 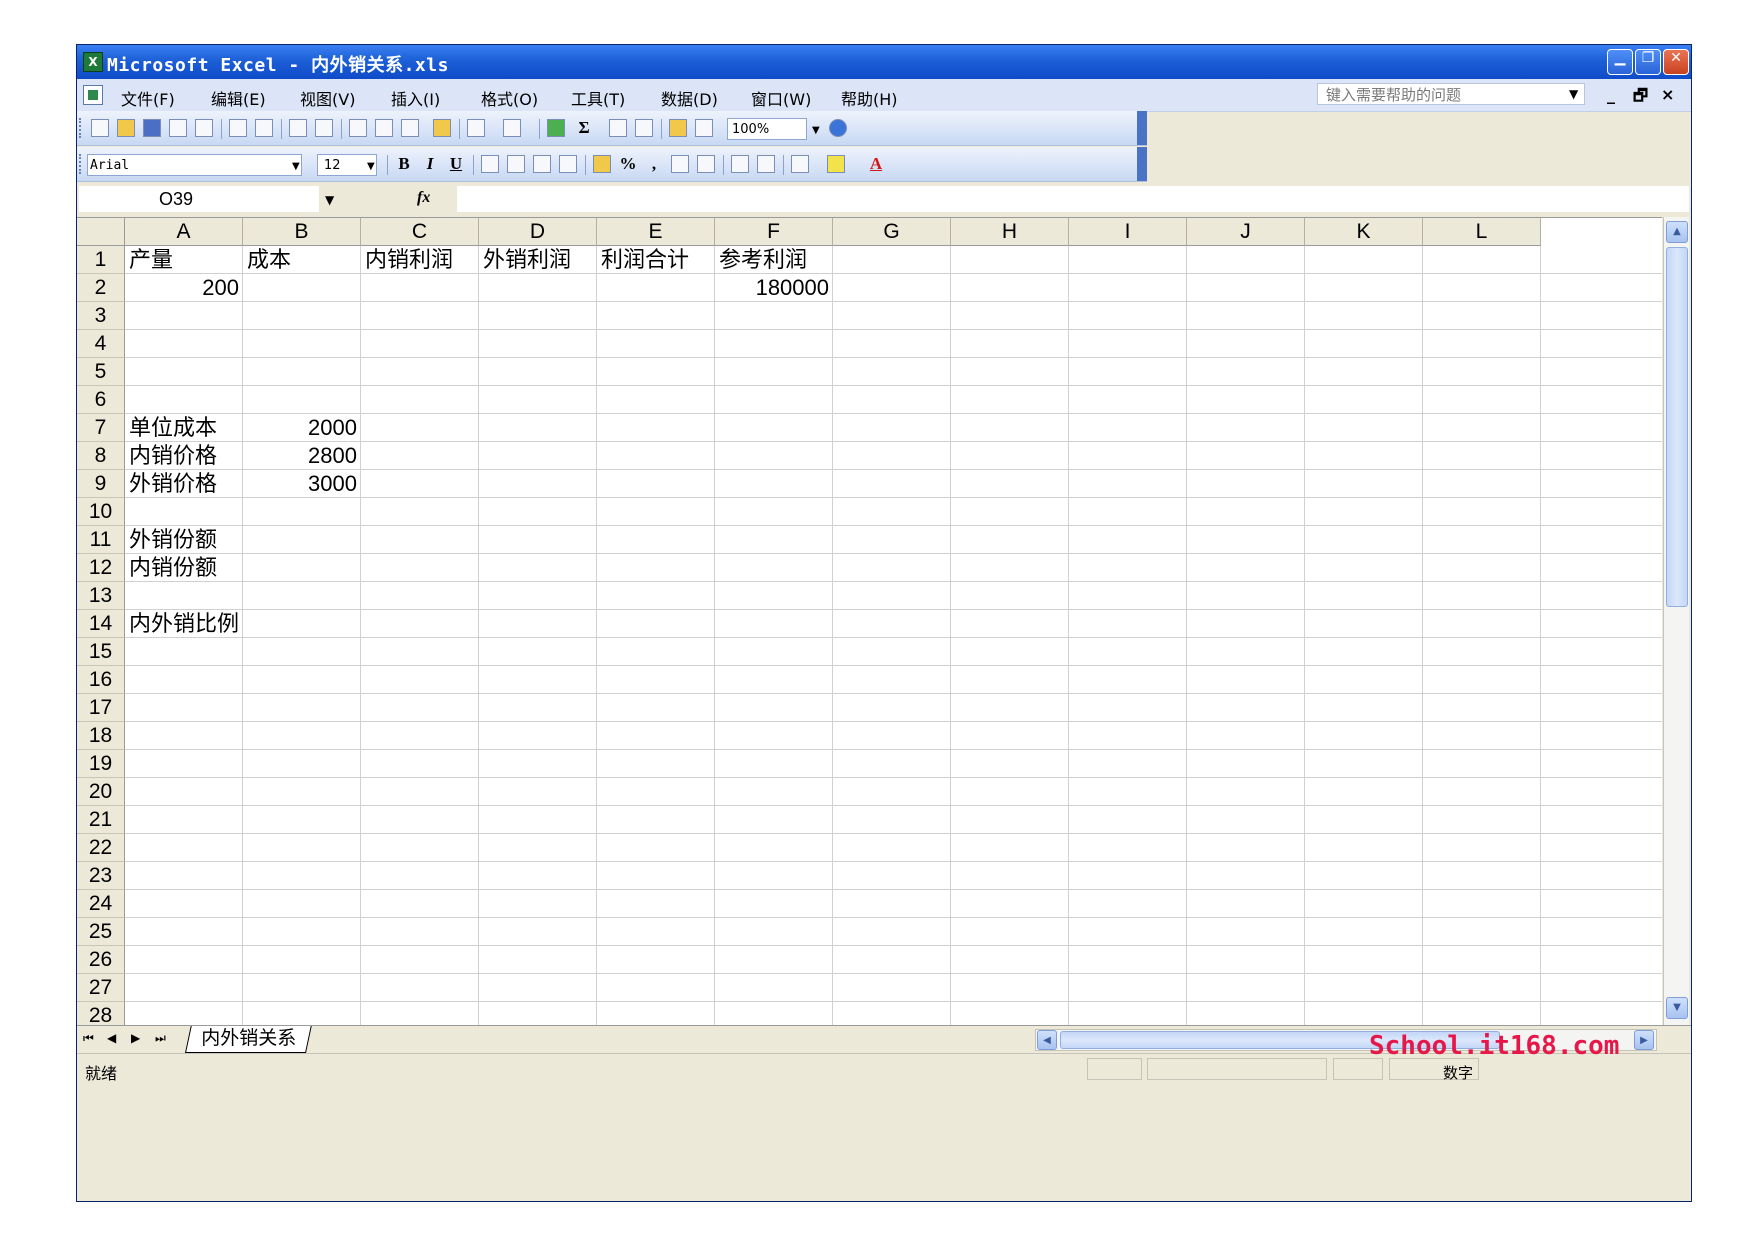 I want to click on row-header: 10, so click(x=101, y=512).